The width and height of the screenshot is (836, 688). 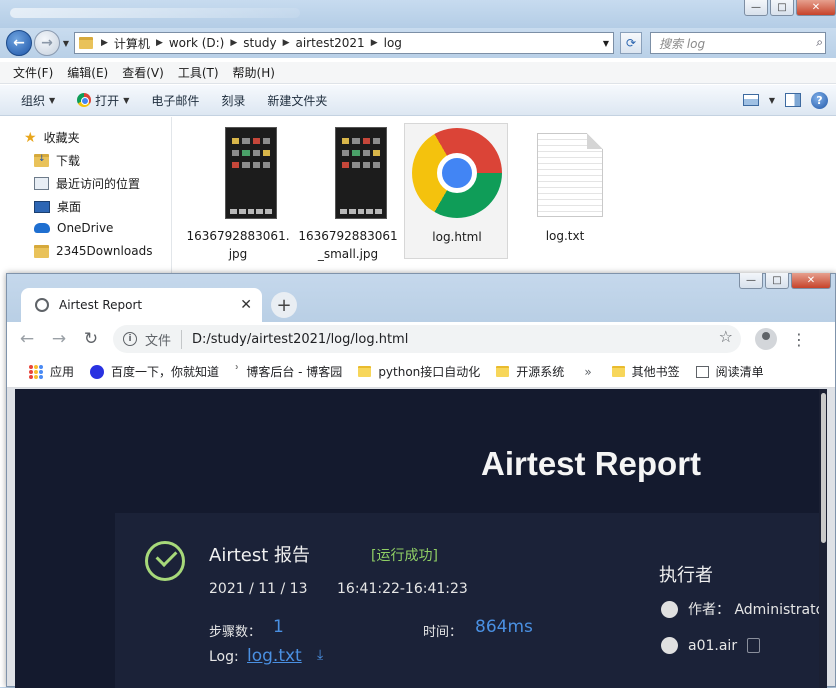 I want to click on menu-help: 帮助(H), so click(x=254, y=72).